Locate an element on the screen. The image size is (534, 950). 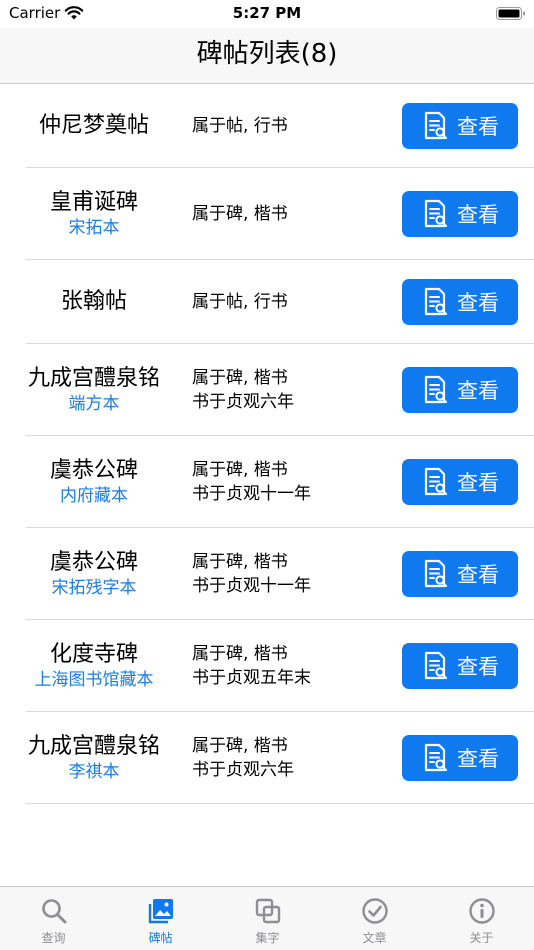
status-time: 5:27 PM is located at coordinates (267, 13).